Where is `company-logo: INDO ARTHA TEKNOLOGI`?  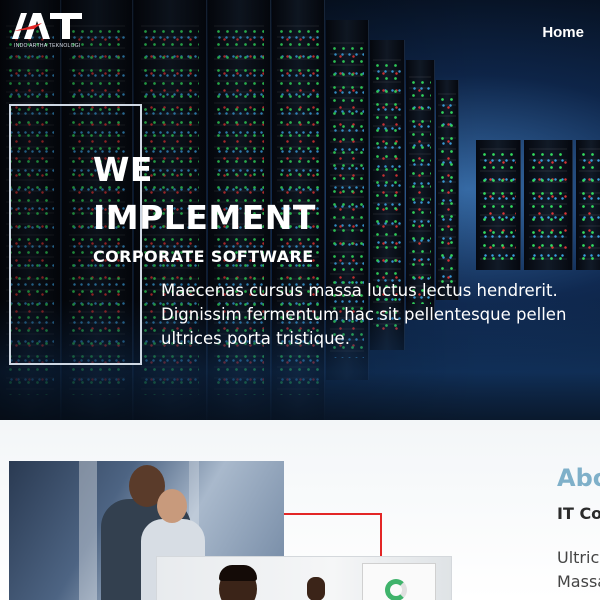 company-logo: INDO ARTHA TEKNOLOGI is located at coordinates (47, 31).